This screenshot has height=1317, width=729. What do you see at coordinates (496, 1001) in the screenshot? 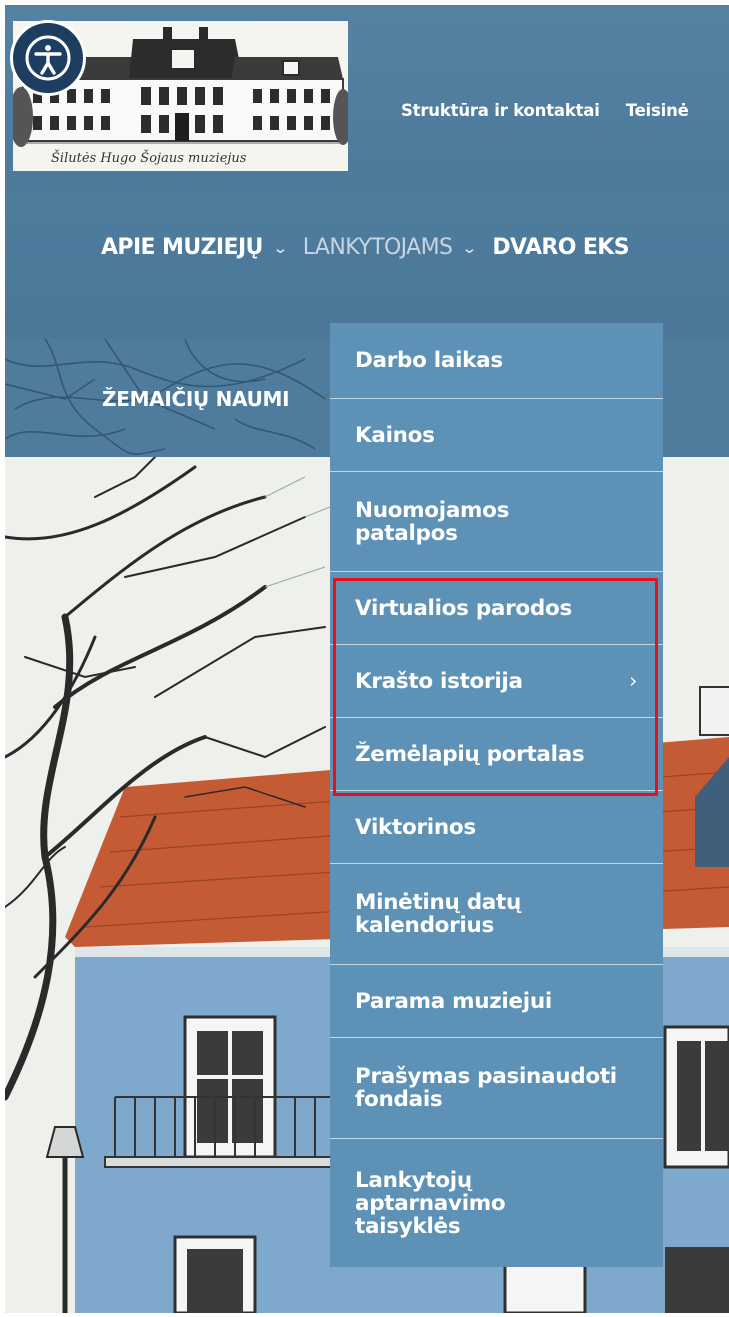
I see `dropdown-item-parama-muziejui: Parama muziejui` at bounding box center [496, 1001].